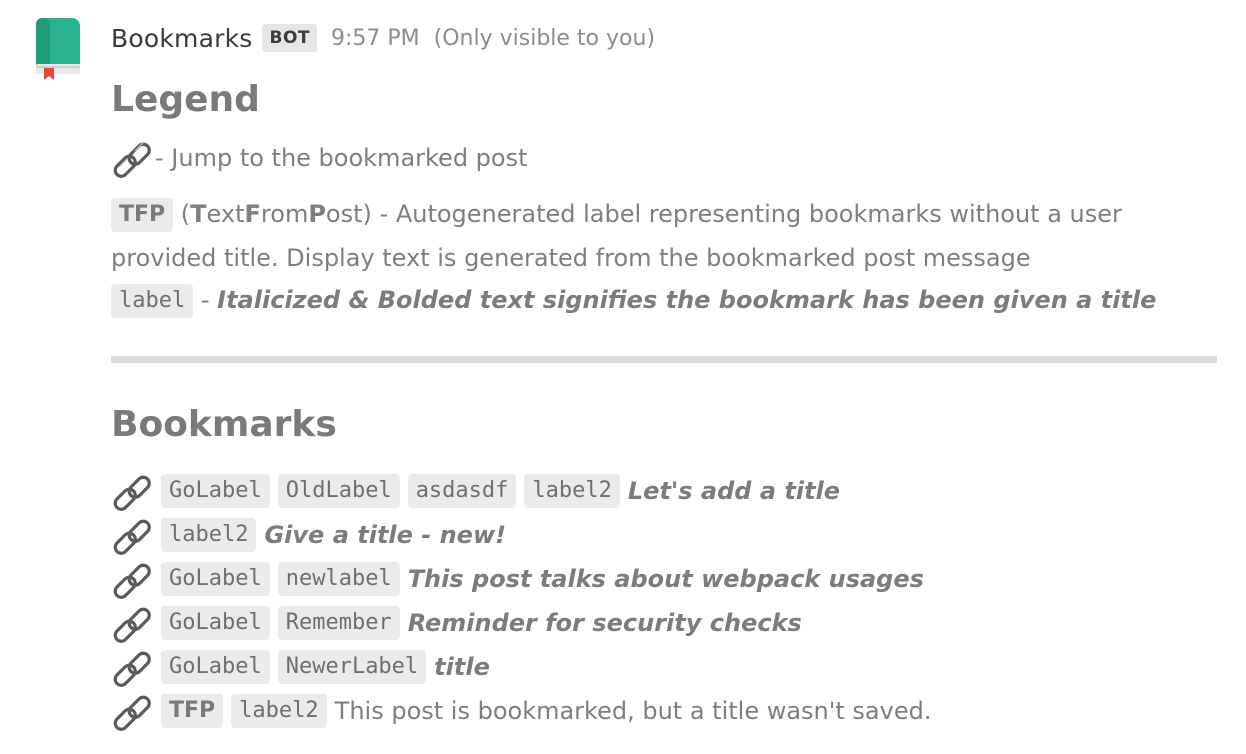 The width and height of the screenshot is (1246, 754). What do you see at coordinates (664, 158) in the screenshot?
I see `legend-link-line: - Jump to the bookmarked post` at bounding box center [664, 158].